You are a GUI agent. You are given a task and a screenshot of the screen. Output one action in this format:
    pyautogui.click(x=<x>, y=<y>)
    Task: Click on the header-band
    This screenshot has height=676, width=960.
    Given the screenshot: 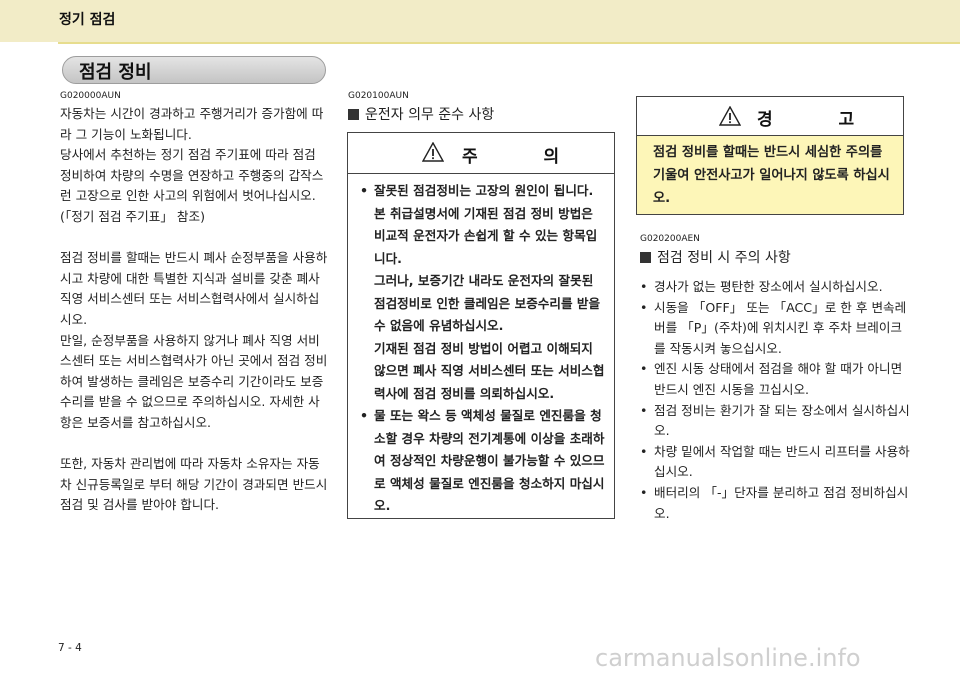 What is the action you would take?
    pyautogui.click(x=480, y=21)
    